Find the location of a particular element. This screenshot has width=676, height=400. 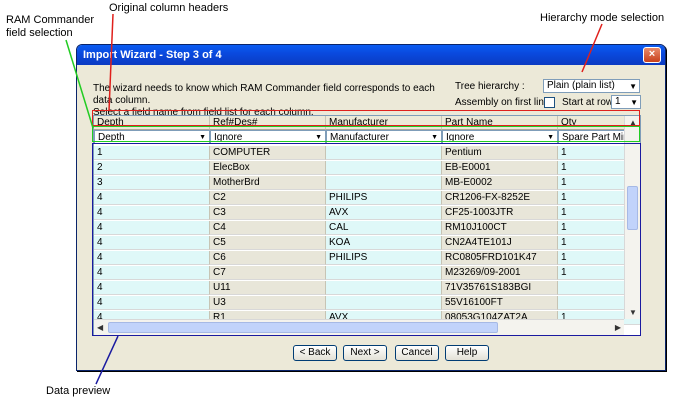

callout-data-preview: Data preview is located at coordinates (78, 391).